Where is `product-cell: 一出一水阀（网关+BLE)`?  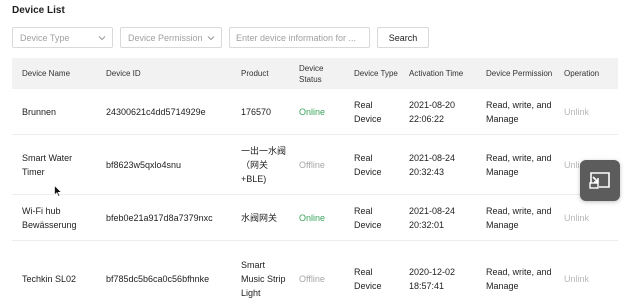 product-cell: 一出一水阀（网关+BLE) is located at coordinates (264, 164).